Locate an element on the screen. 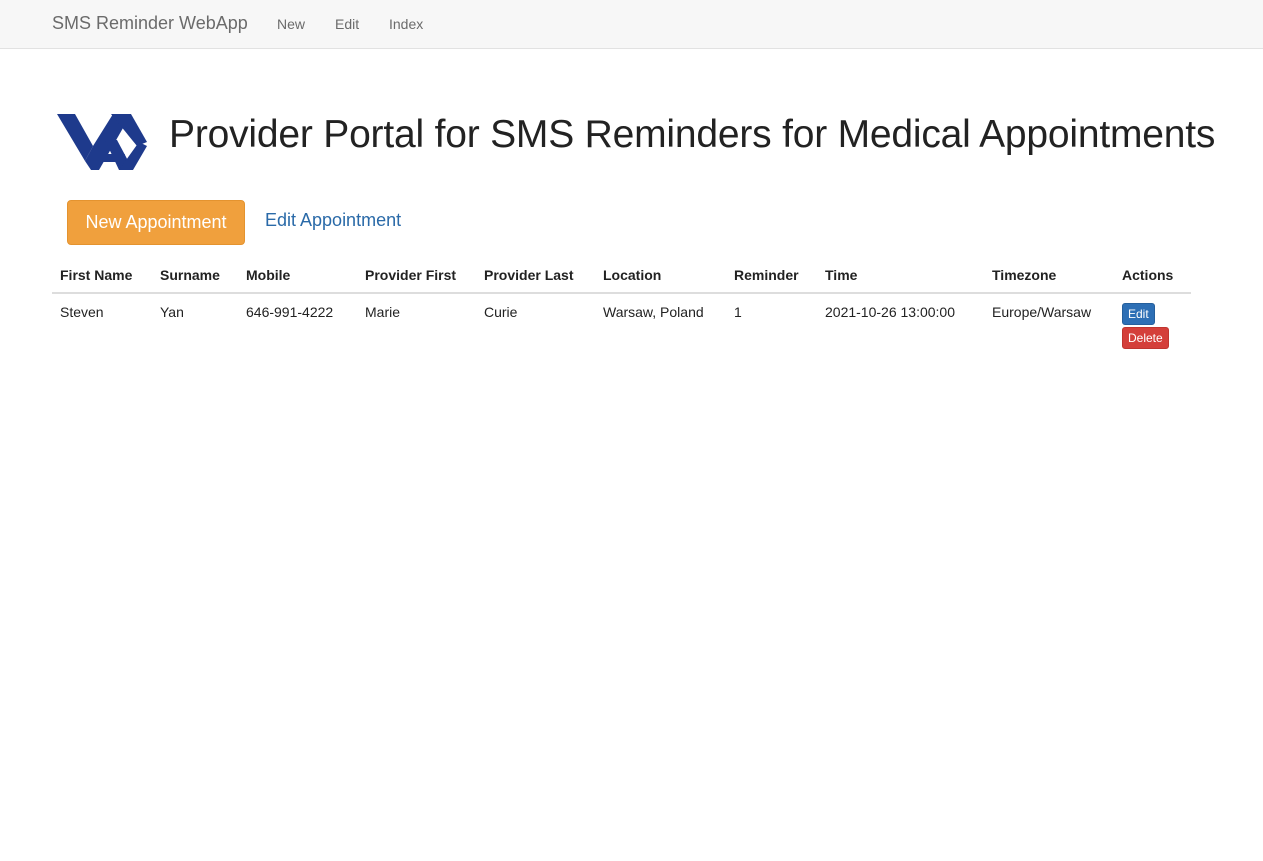  cell-mobile: 646-991-4222 is located at coordinates (290, 312).